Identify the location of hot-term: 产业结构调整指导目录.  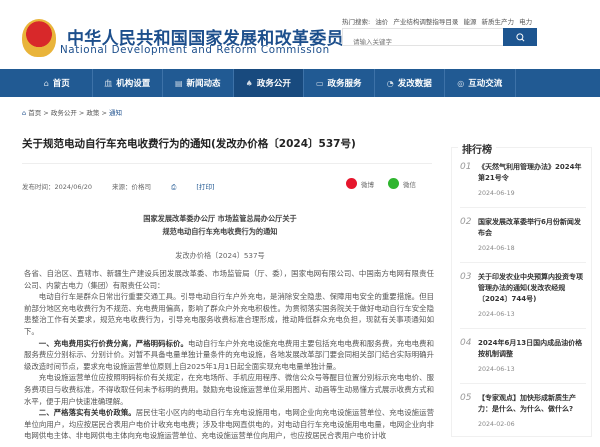
(425, 22).